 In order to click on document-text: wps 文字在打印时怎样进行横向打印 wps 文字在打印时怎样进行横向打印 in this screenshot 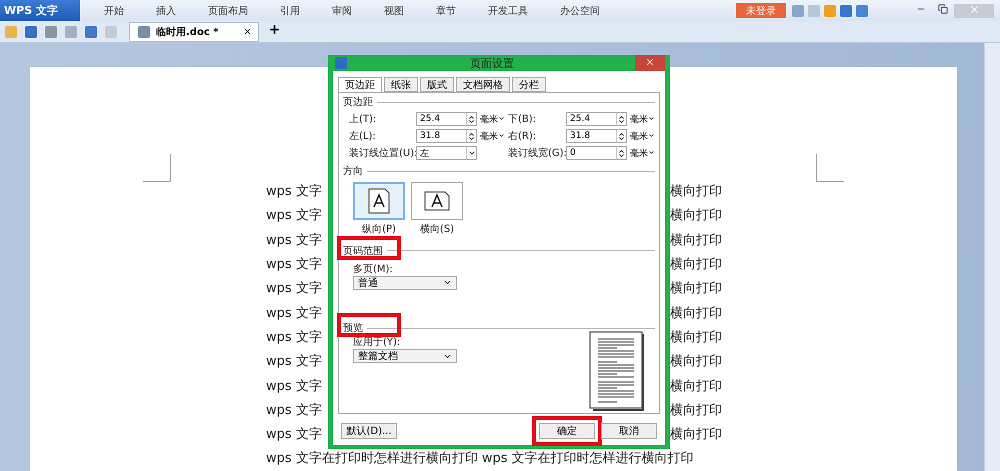, I will do `click(480, 459)`.